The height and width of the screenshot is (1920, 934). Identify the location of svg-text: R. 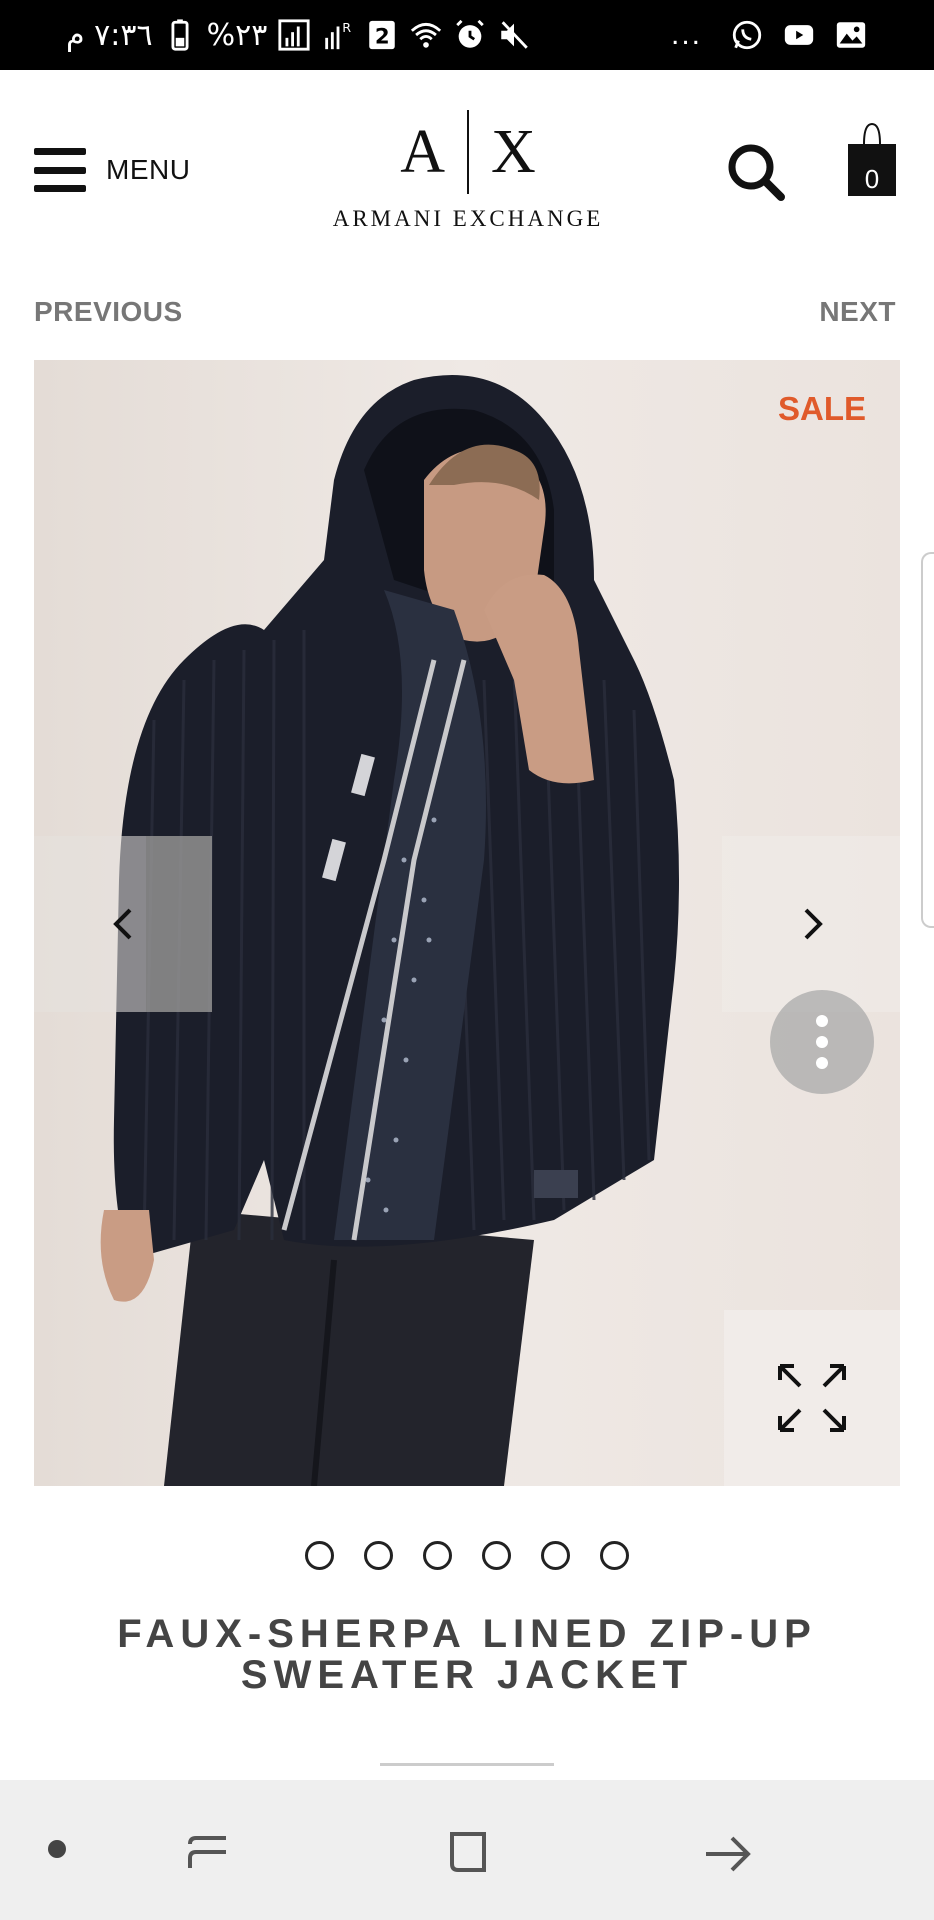
(347, 28).